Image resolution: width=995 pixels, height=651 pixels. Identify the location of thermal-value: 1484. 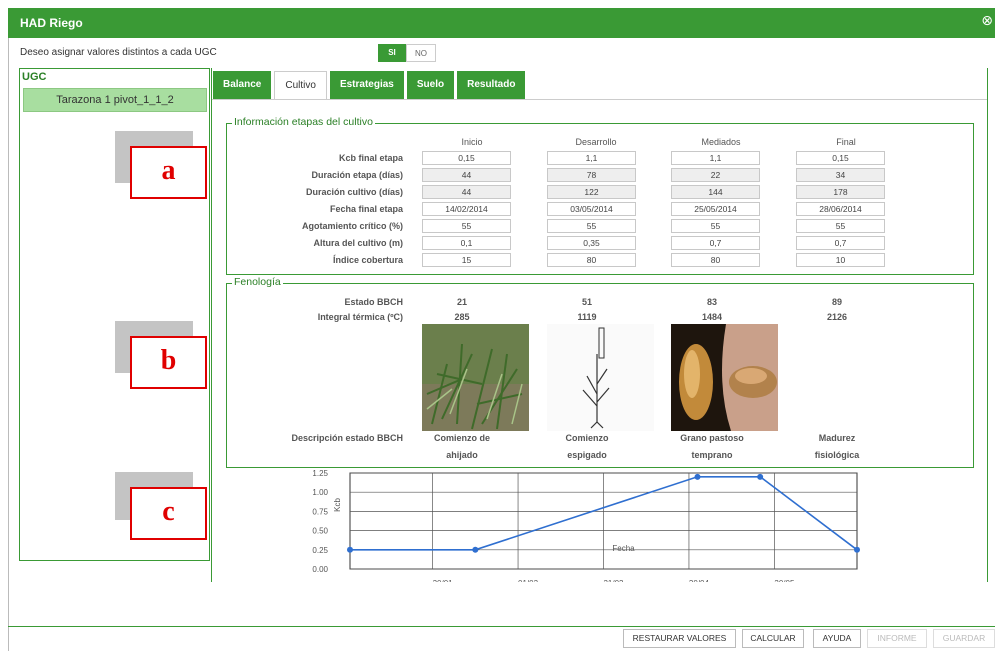
(712, 317).